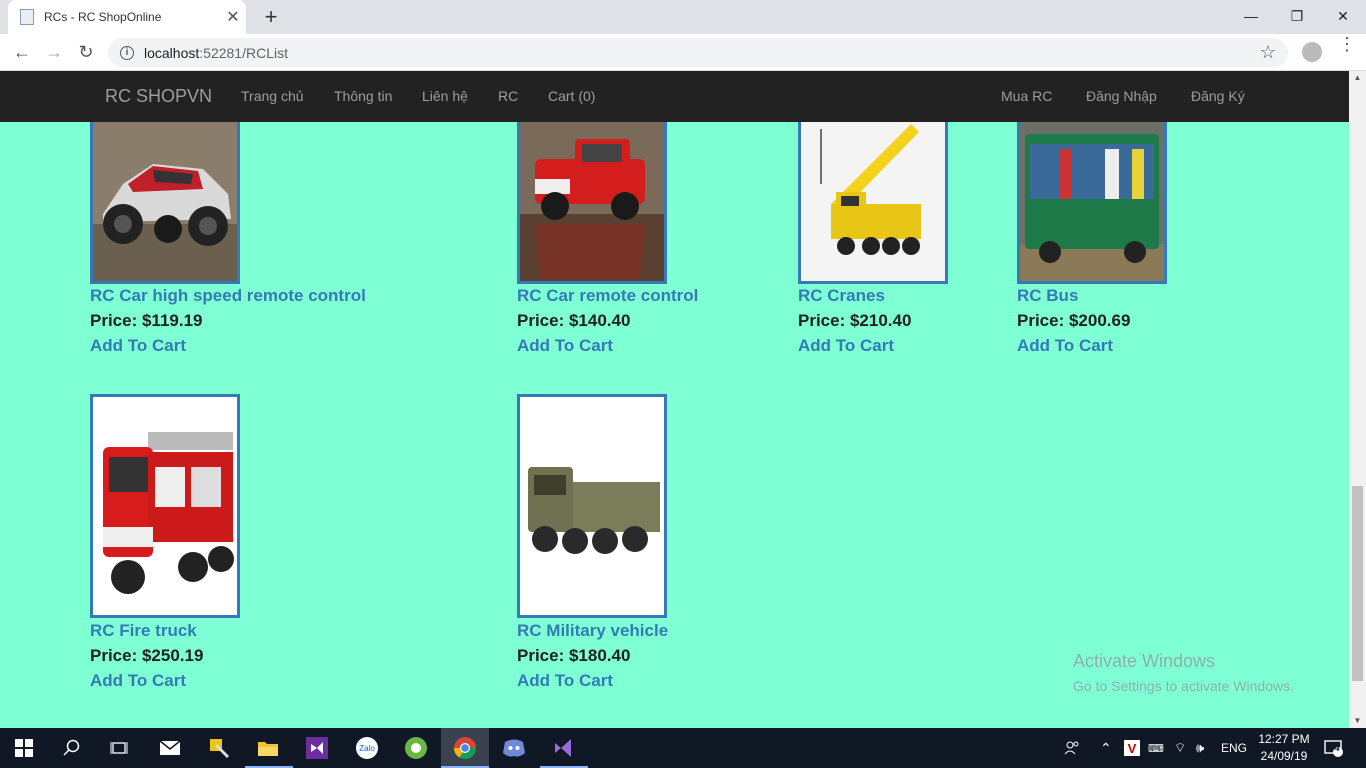 The image size is (1366, 768). Describe the element at coordinates (841, 296) in the screenshot. I see `product-name: RC Cranes` at that location.